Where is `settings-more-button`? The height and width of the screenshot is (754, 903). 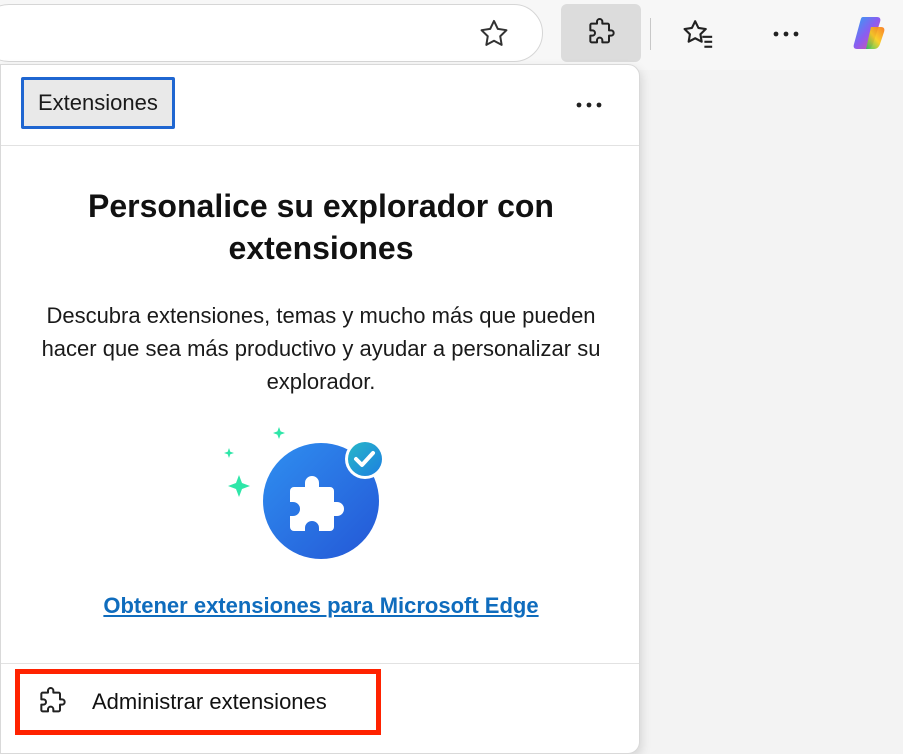
settings-more-button is located at coordinates (786, 34).